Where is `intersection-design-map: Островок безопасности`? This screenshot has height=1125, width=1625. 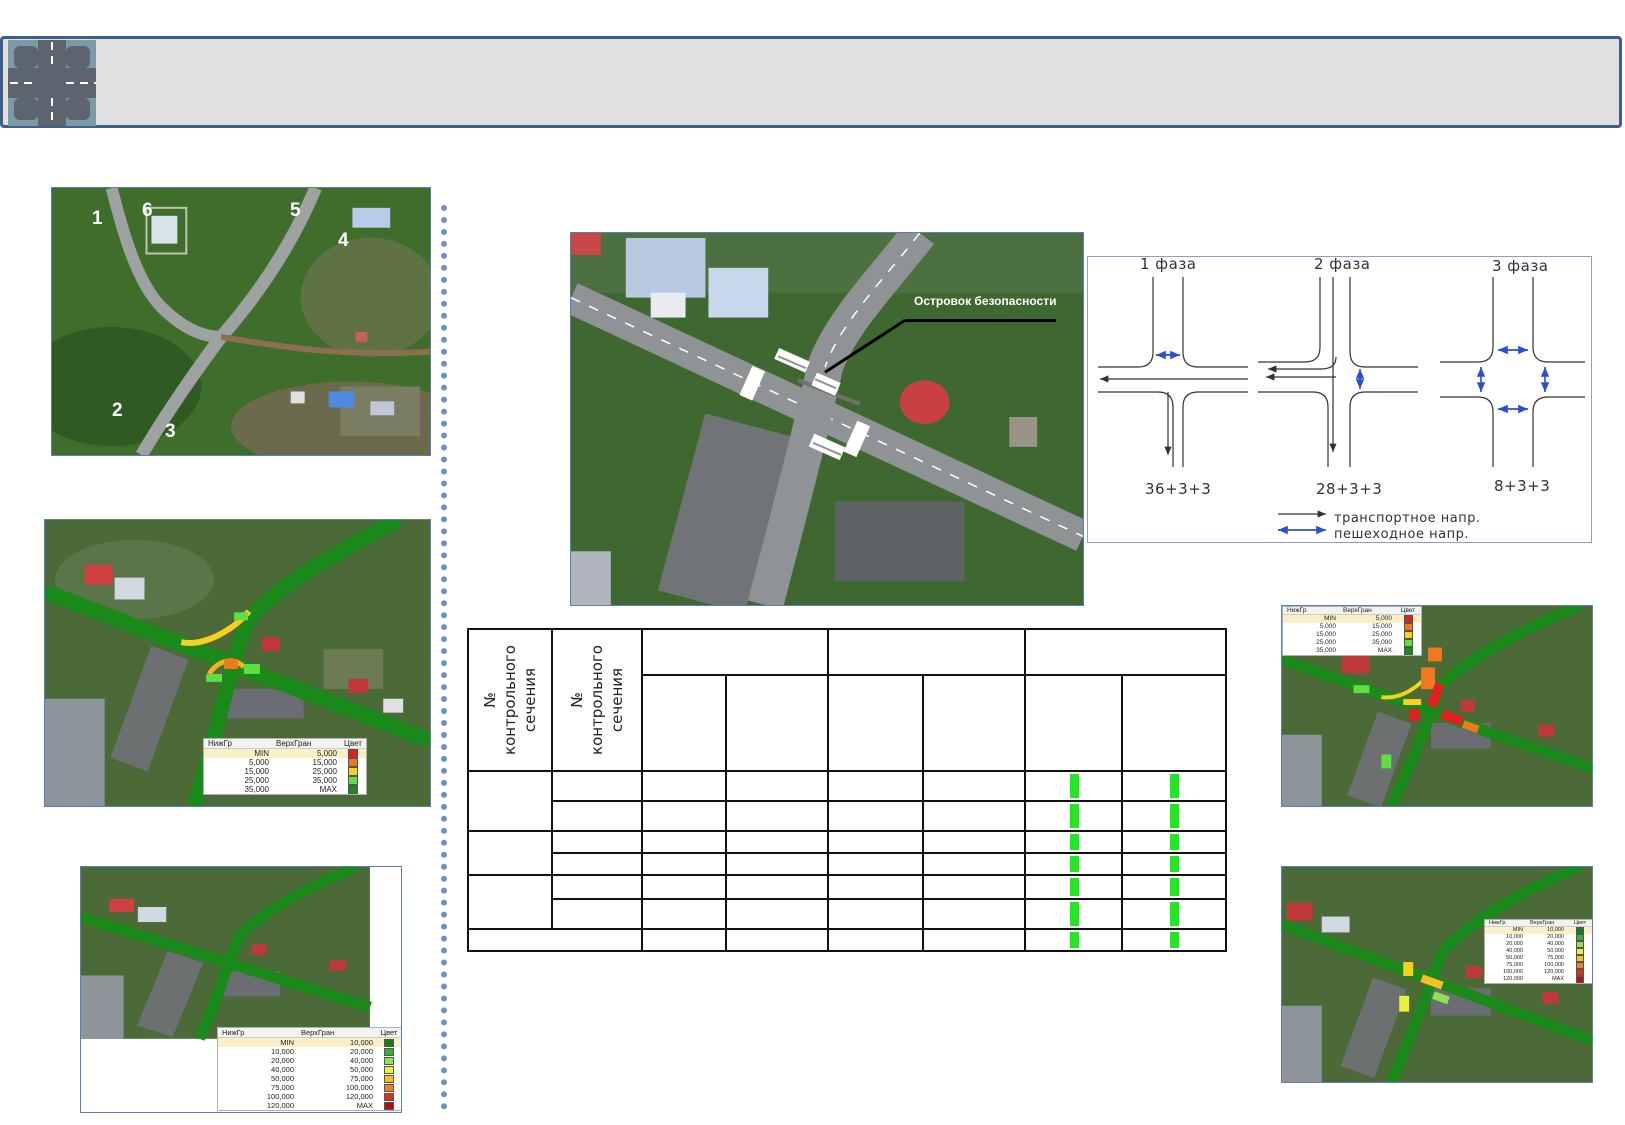
intersection-design-map: Островок безопасности is located at coordinates (827, 419).